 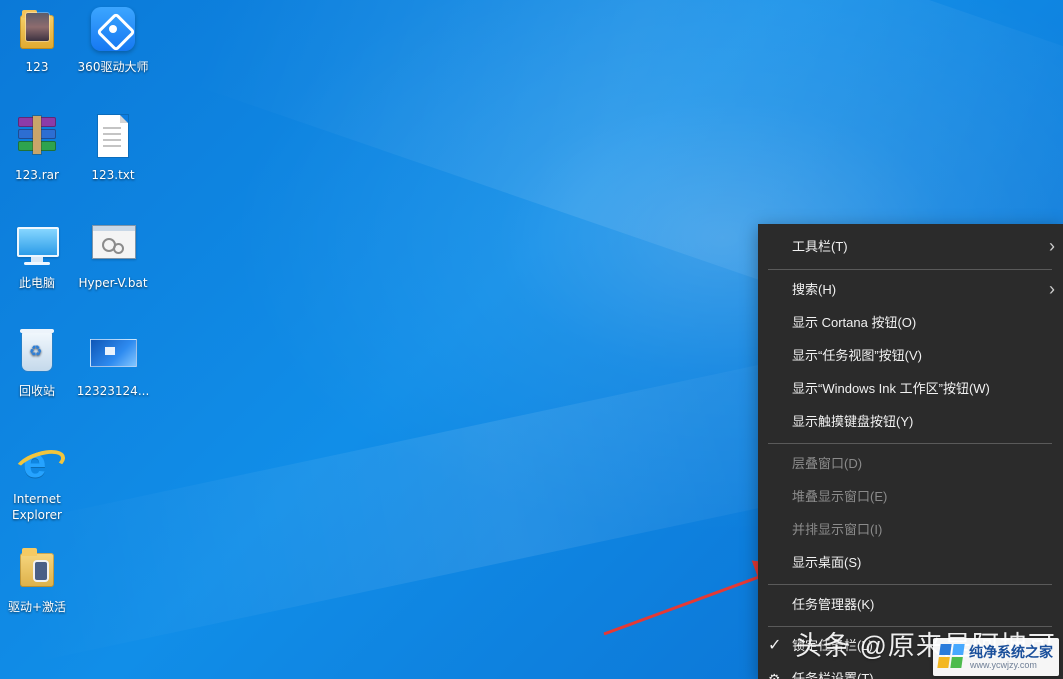 I want to click on desktop-icon-hyper-v-bat: Hyper-V.bat, so click(x=113, y=257).